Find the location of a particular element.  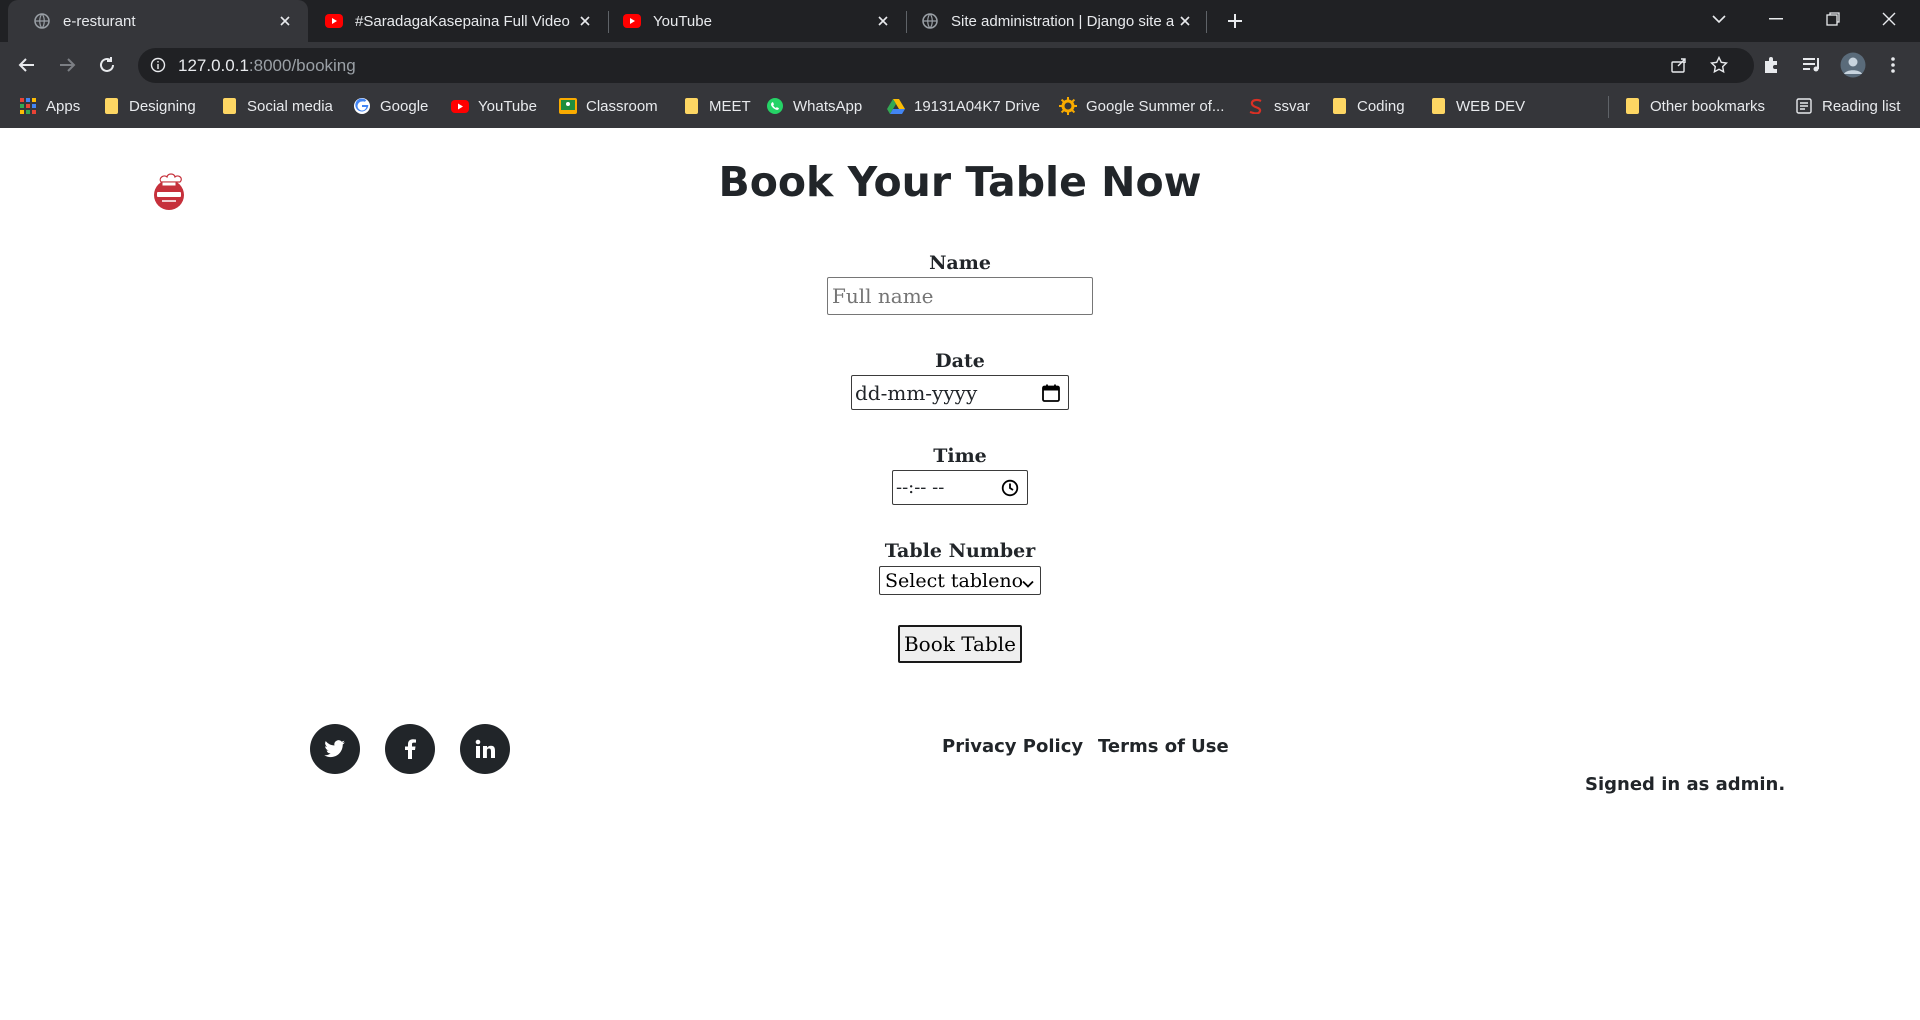

globe-icon is located at coordinates (930, 21).